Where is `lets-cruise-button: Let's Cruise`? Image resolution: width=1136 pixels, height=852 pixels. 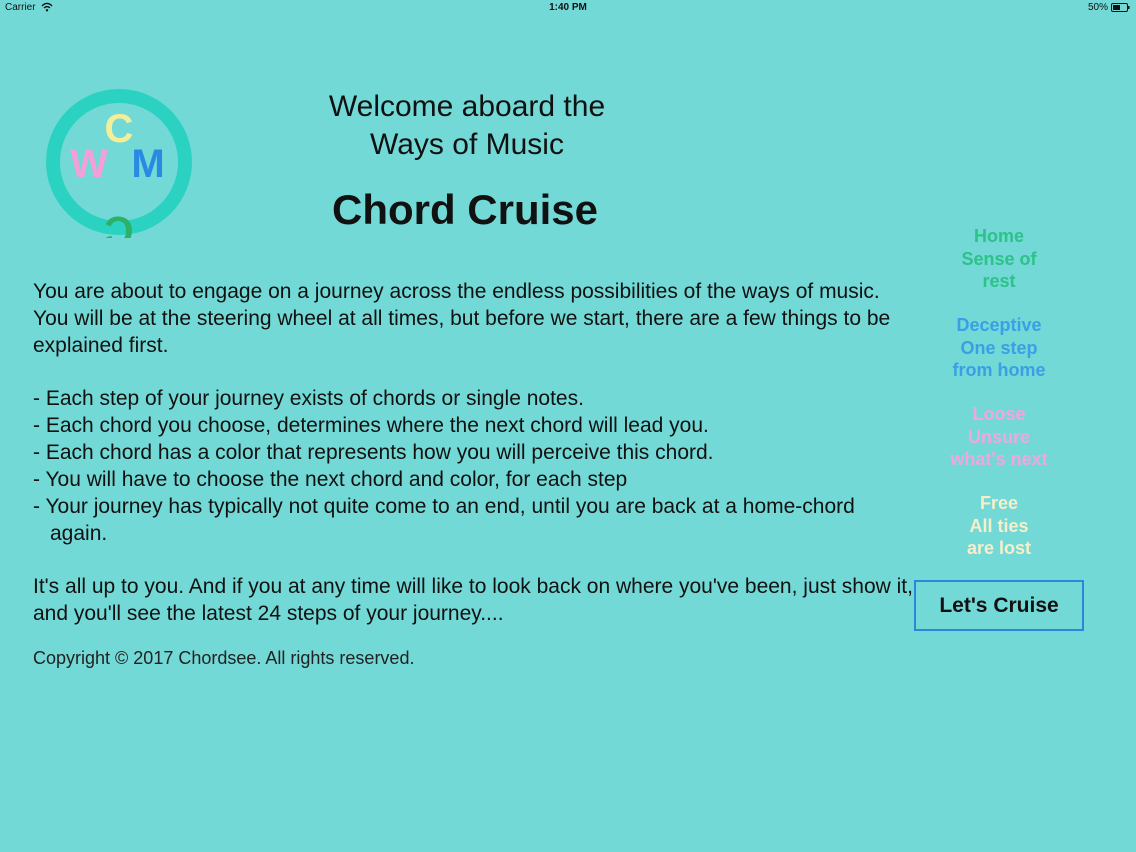
lets-cruise-button: Let's Cruise is located at coordinates (999, 605).